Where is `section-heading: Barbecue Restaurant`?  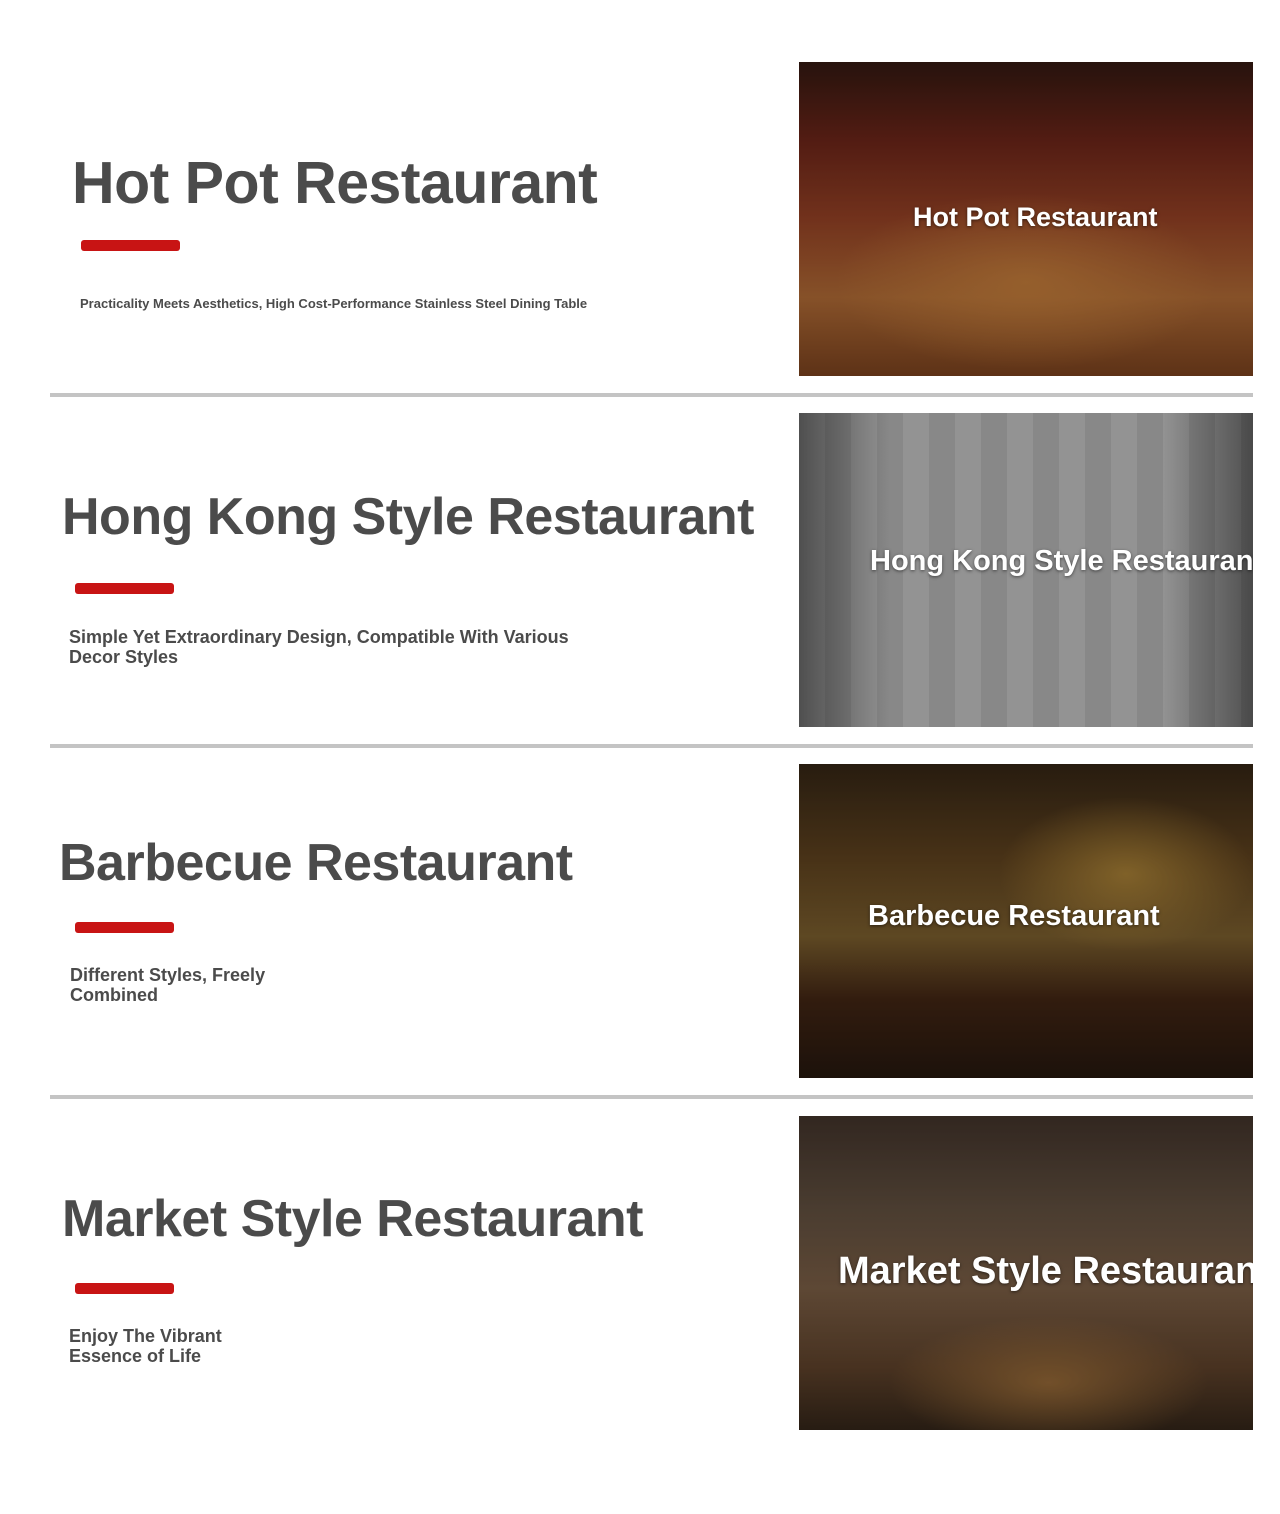
section-heading: Barbecue Restaurant is located at coordinates (316, 863).